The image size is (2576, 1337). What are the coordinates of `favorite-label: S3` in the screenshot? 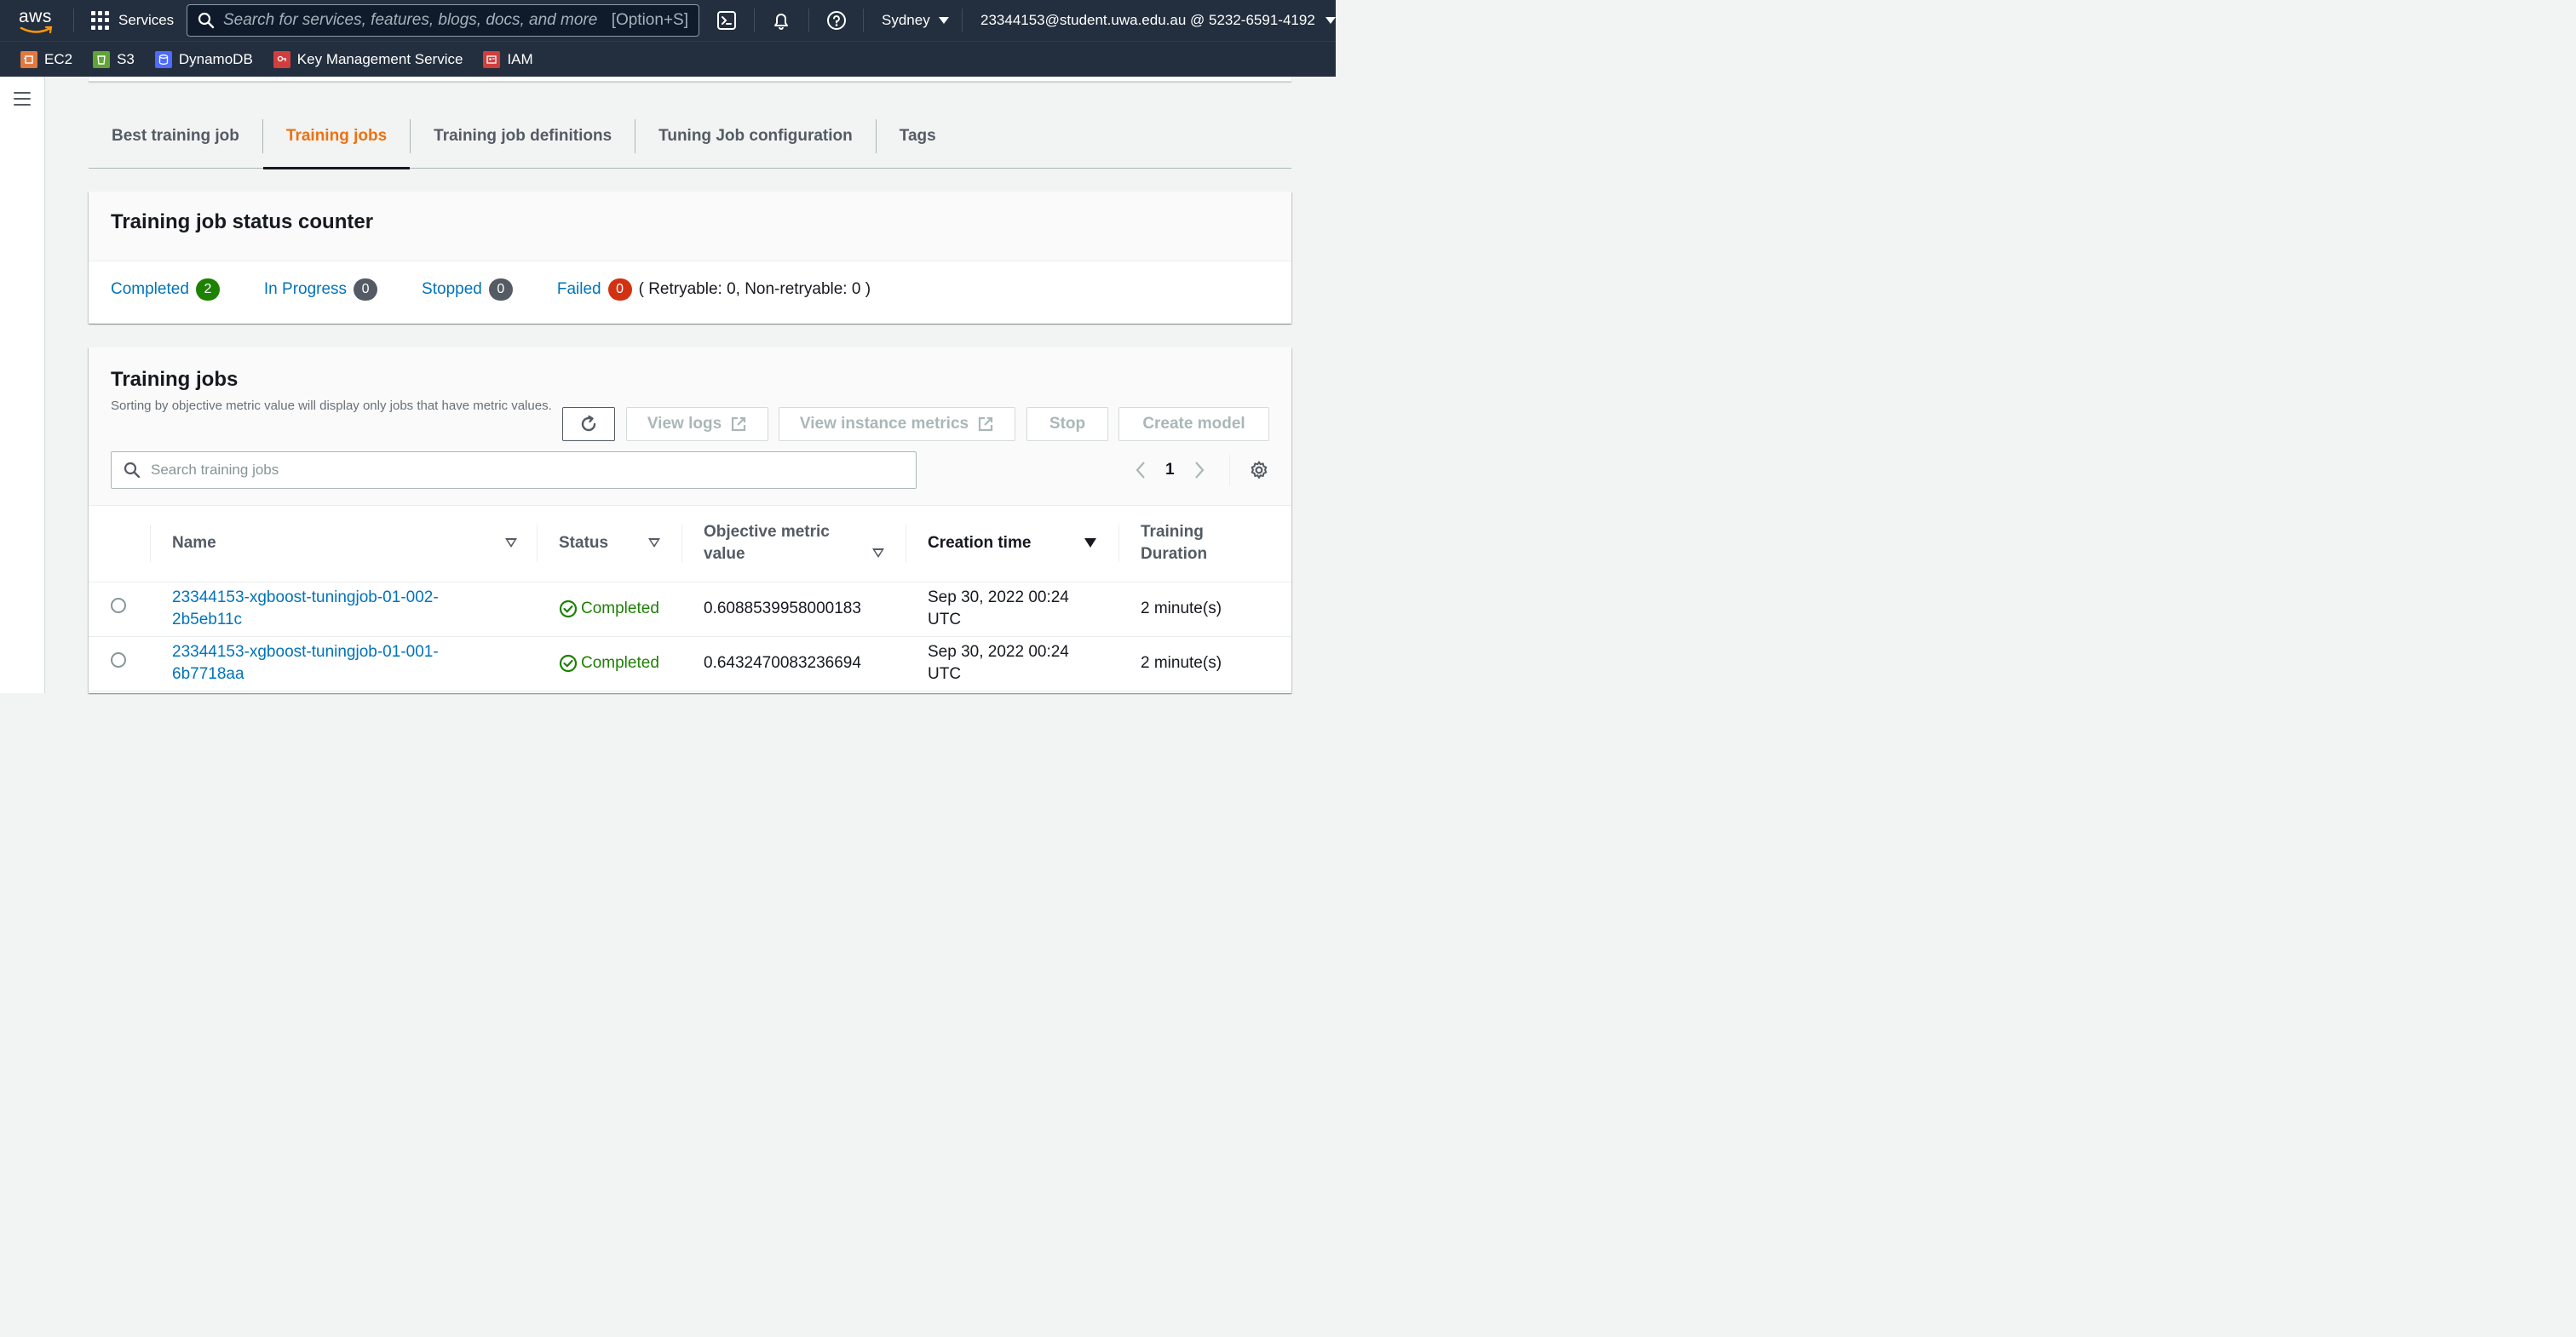 It's located at (126, 59).